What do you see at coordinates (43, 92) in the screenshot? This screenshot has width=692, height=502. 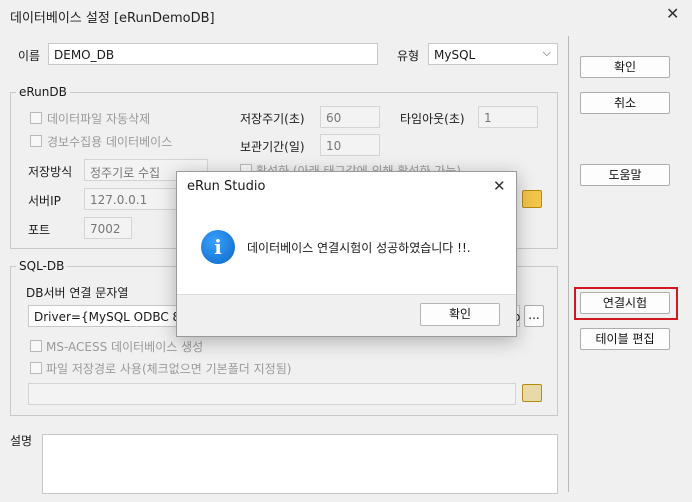 I see `erundb-group-title: eRunDB` at bounding box center [43, 92].